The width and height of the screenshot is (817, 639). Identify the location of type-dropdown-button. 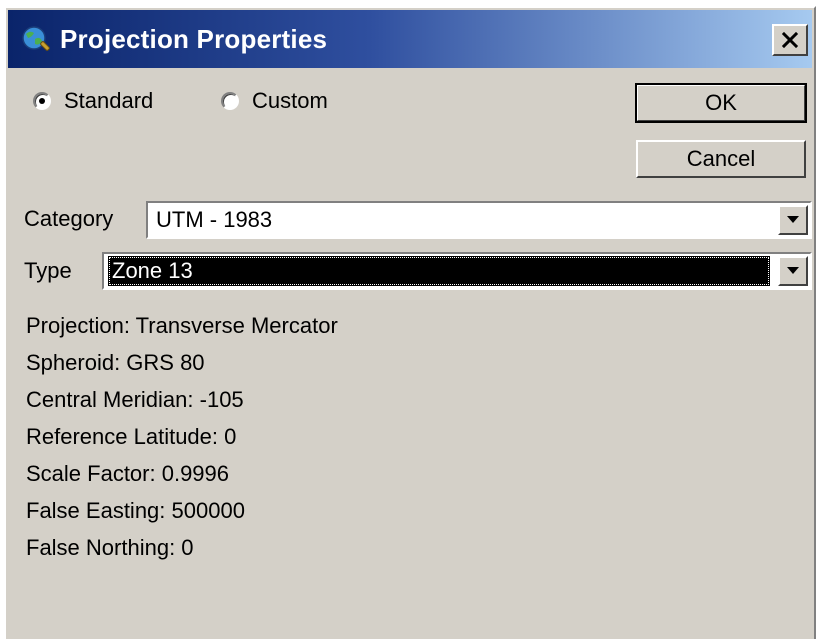
(793, 271).